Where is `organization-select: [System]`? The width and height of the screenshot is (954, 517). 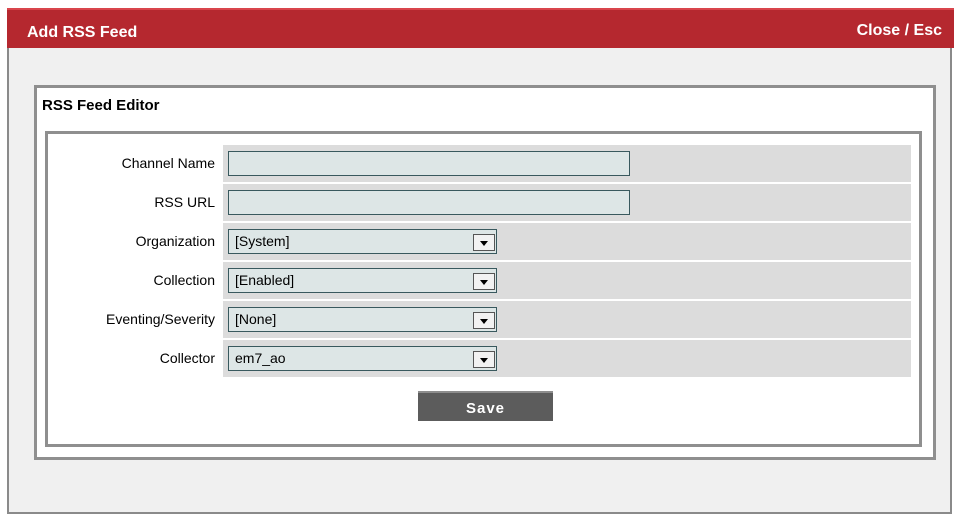 organization-select: [System] is located at coordinates (362, 241).